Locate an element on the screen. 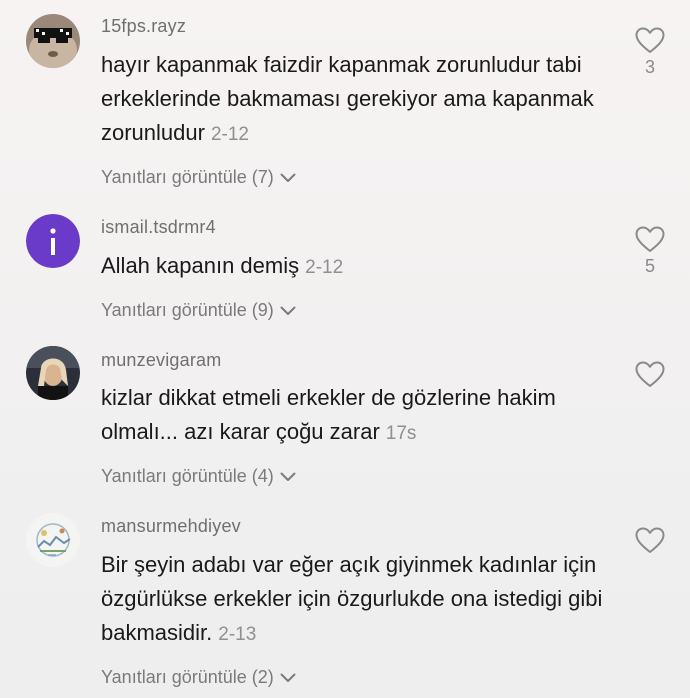 The width and height of the screenshot is (690, 698). like-button: 5 is located at coordinates (650, 251).